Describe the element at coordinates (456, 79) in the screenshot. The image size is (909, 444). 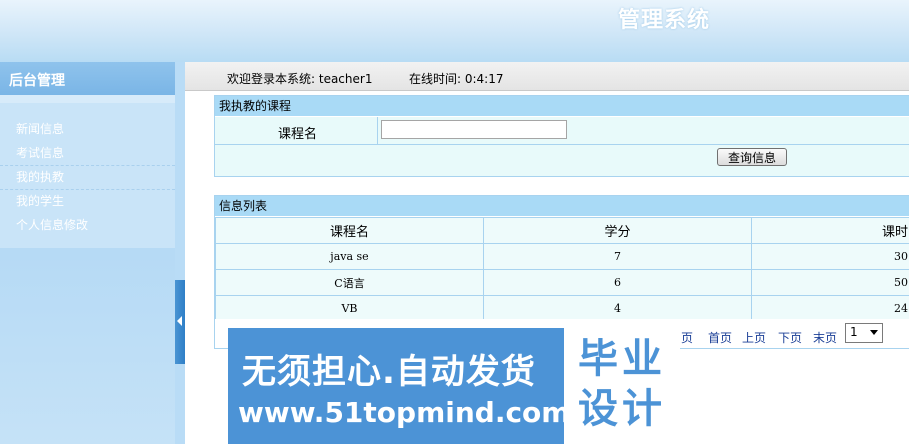
I see `online-time: 在线时间: 0:4:17` at that location.